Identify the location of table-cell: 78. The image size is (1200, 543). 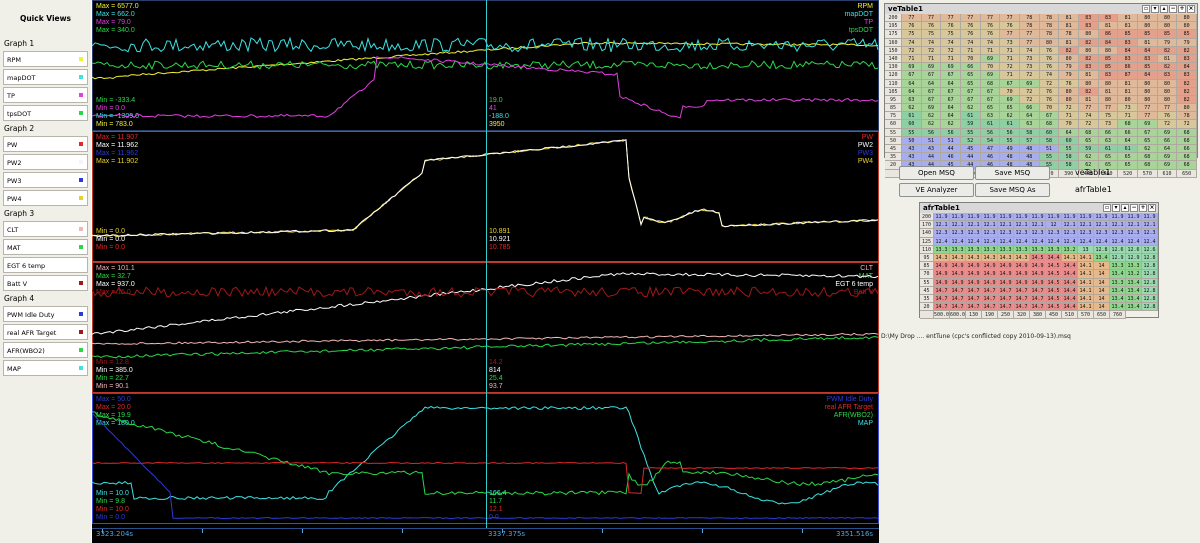
(1029, 26).